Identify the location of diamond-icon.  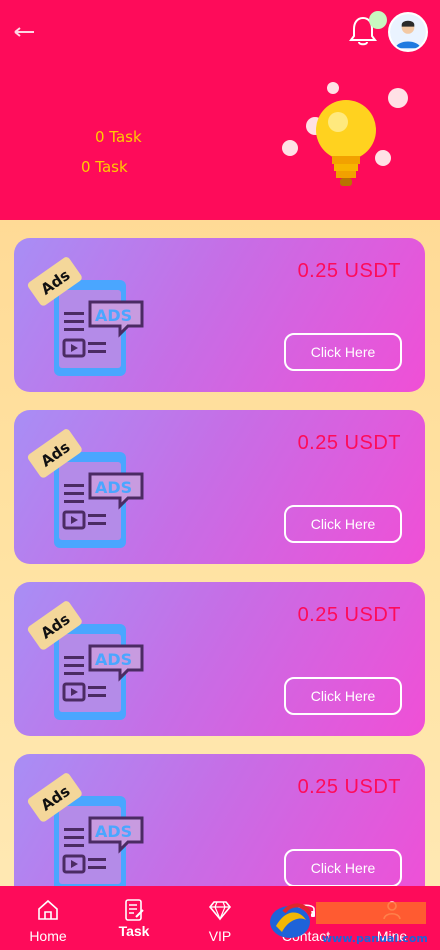
(220, 911).